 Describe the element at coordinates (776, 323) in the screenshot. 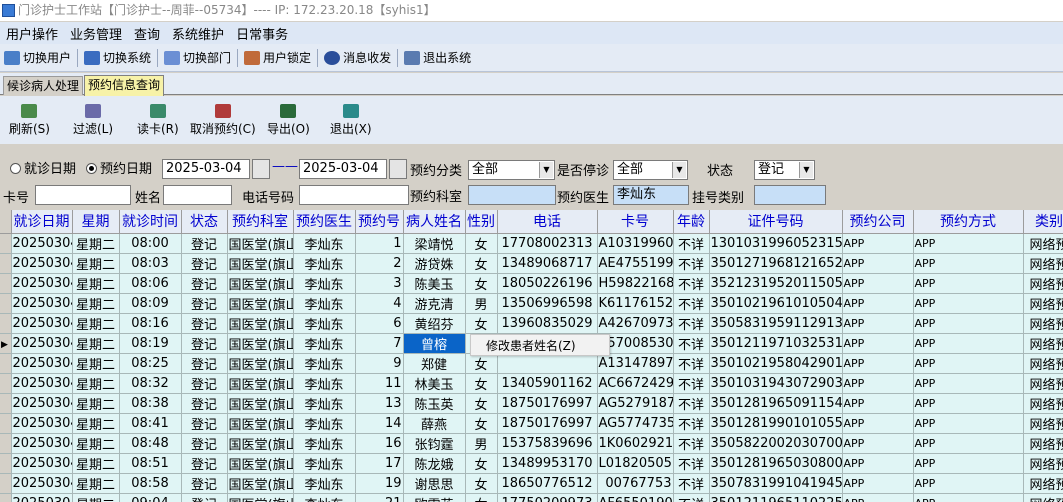

I see `table-cell: 350583195911291322` at that location.